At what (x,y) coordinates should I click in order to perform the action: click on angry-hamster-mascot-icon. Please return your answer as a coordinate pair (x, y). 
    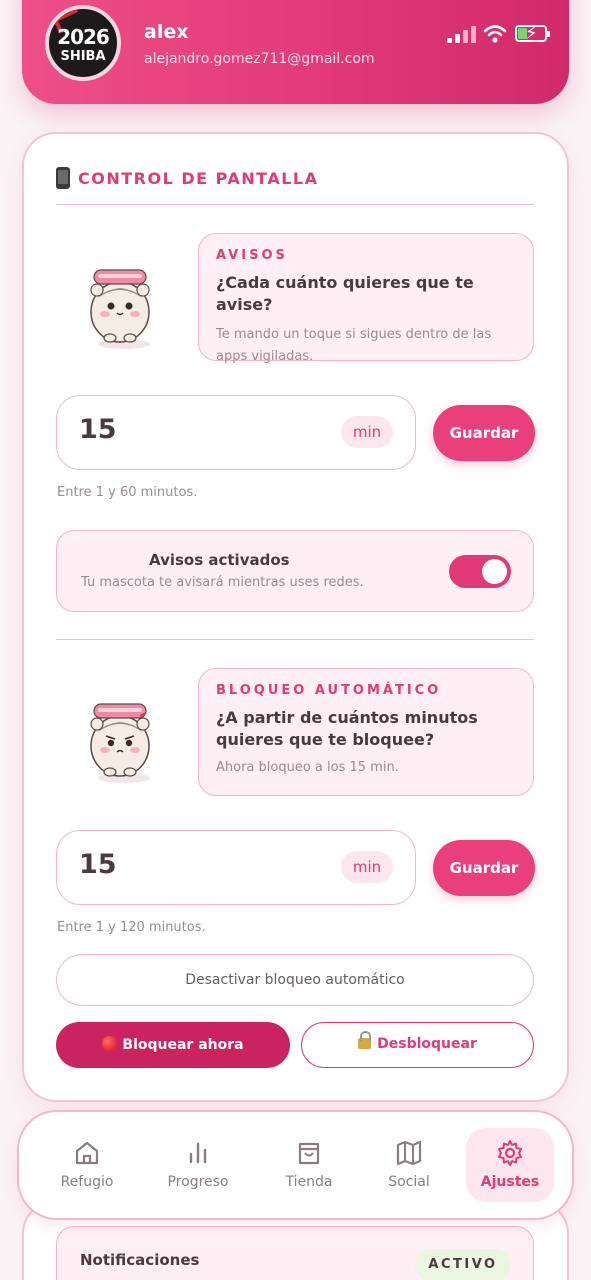
    Looking at the image, I should click on (120, 743).